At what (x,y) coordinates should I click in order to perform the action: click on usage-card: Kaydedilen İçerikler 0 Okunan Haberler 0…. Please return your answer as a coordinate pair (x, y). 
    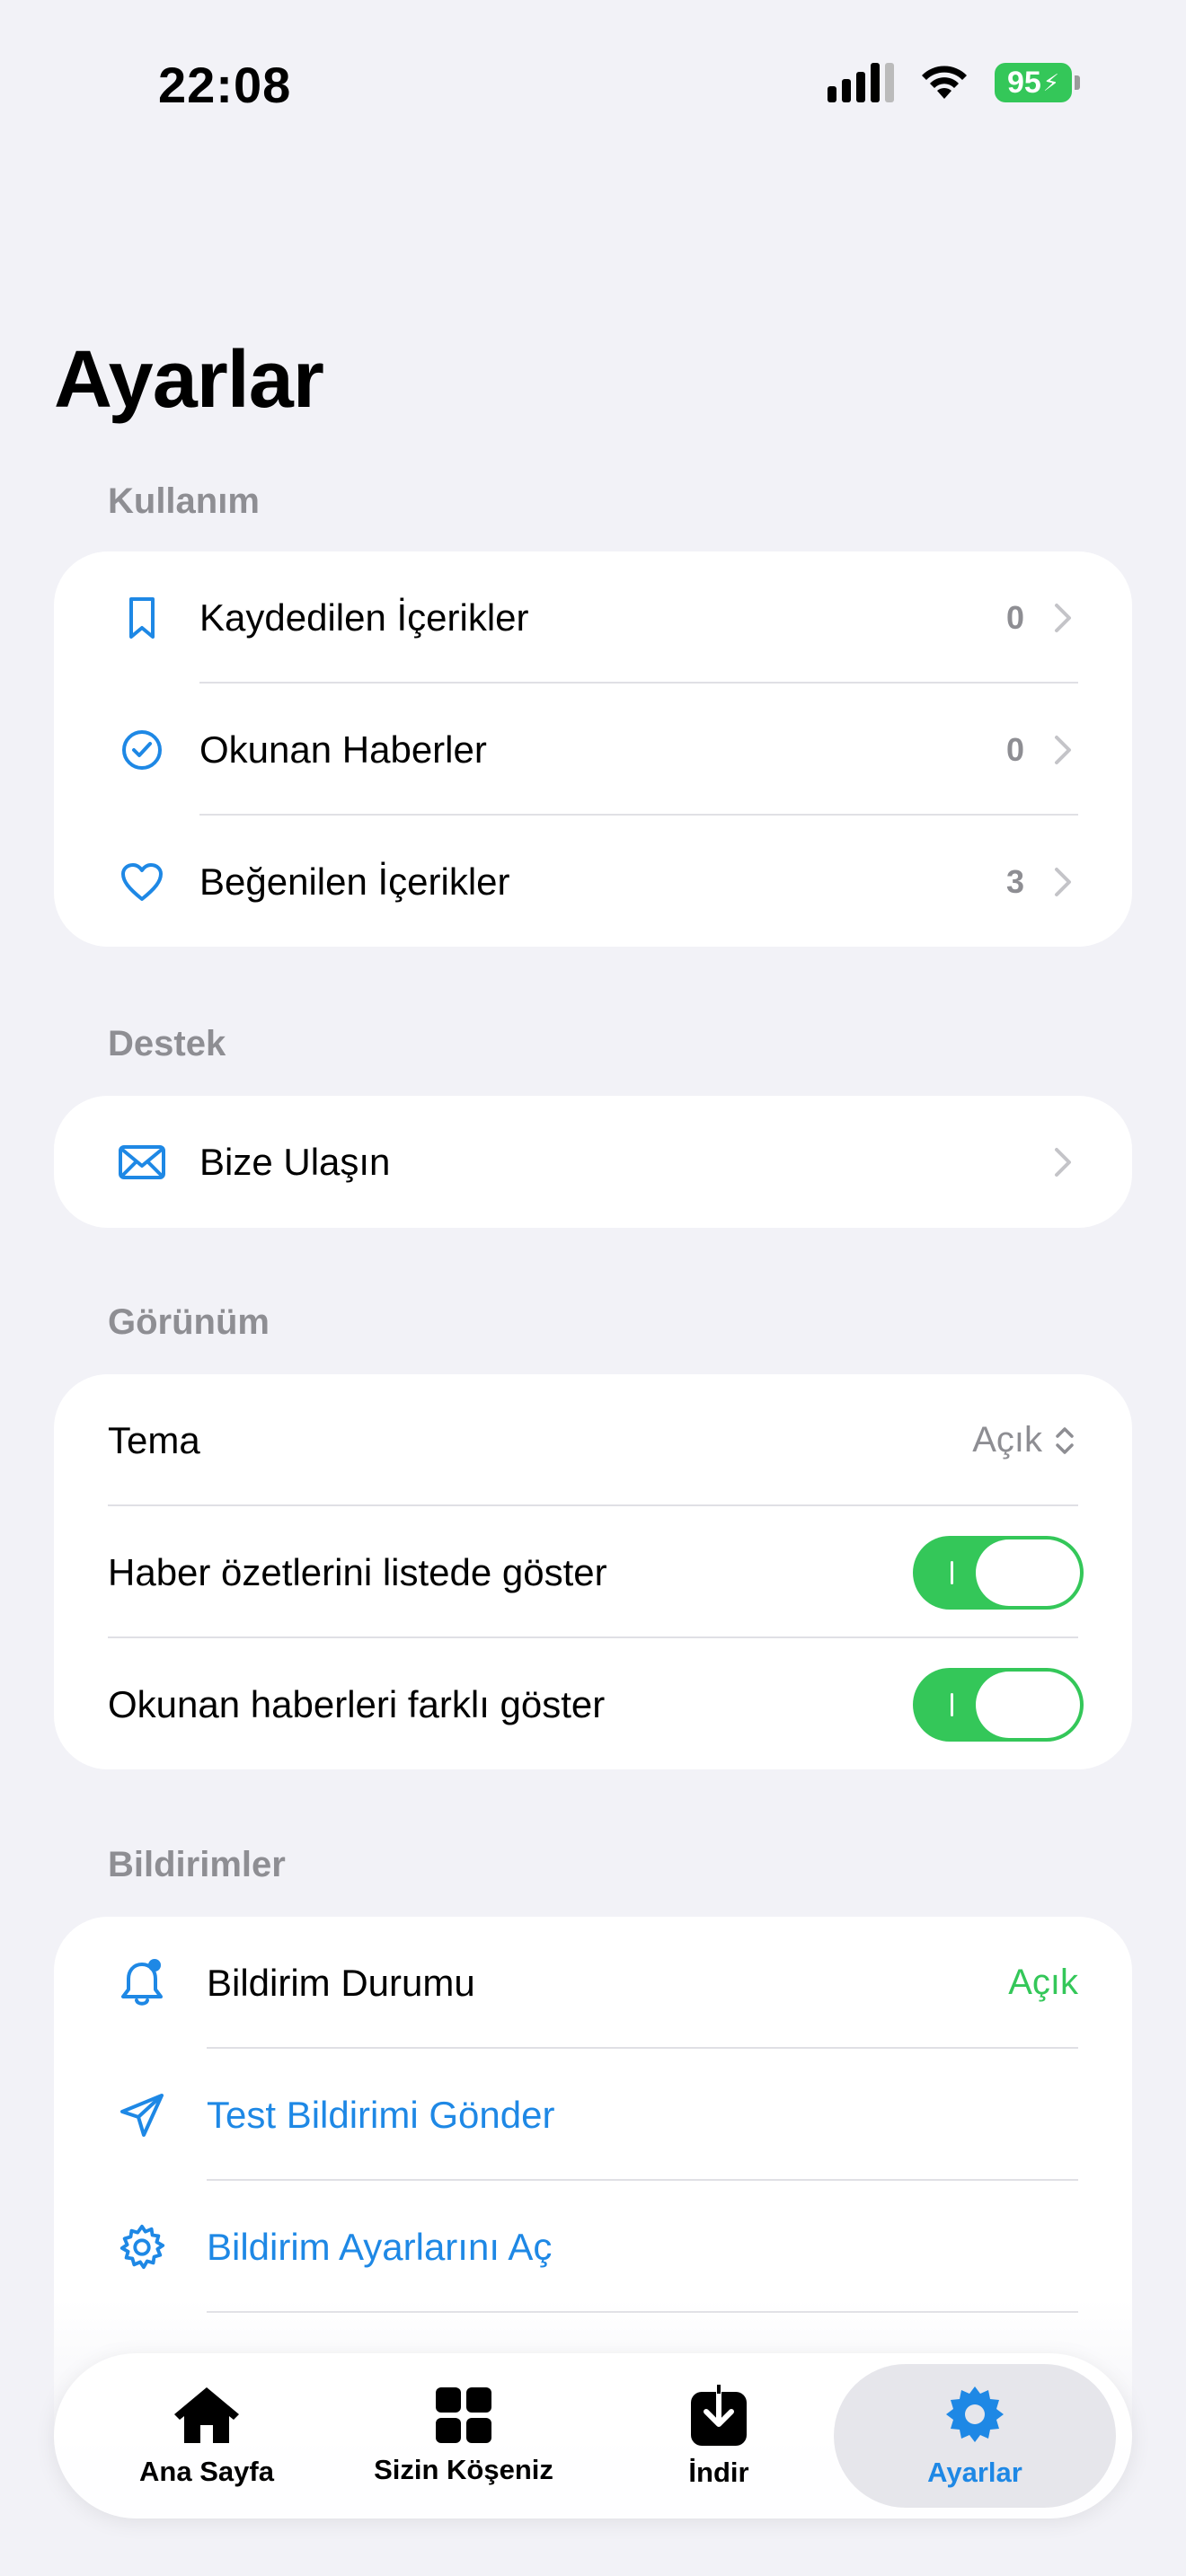
    Looking at the image, I should click on (593, 749).